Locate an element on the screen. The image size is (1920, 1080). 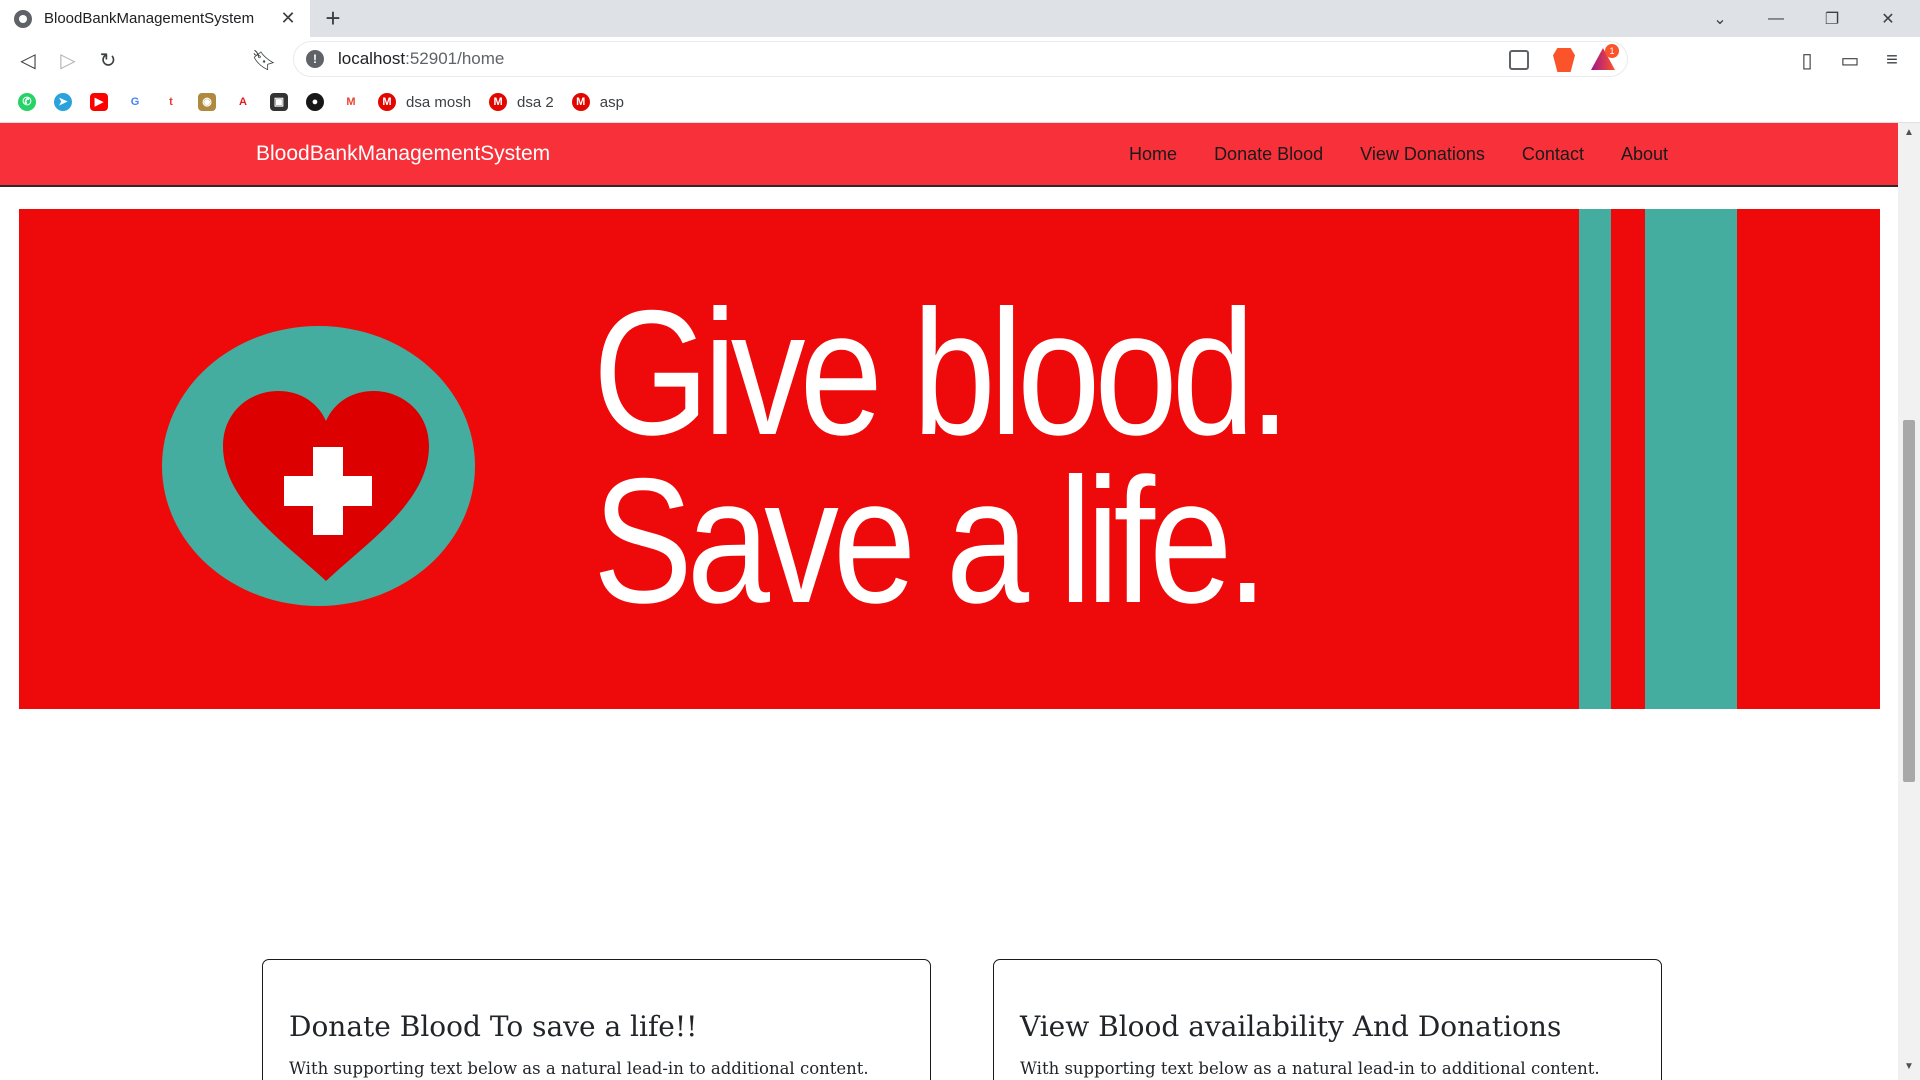
tab-strip: BloodBankManagementSystem ✕ + ⌄ — ❐ ✕ is located at coordinates (960, 18).